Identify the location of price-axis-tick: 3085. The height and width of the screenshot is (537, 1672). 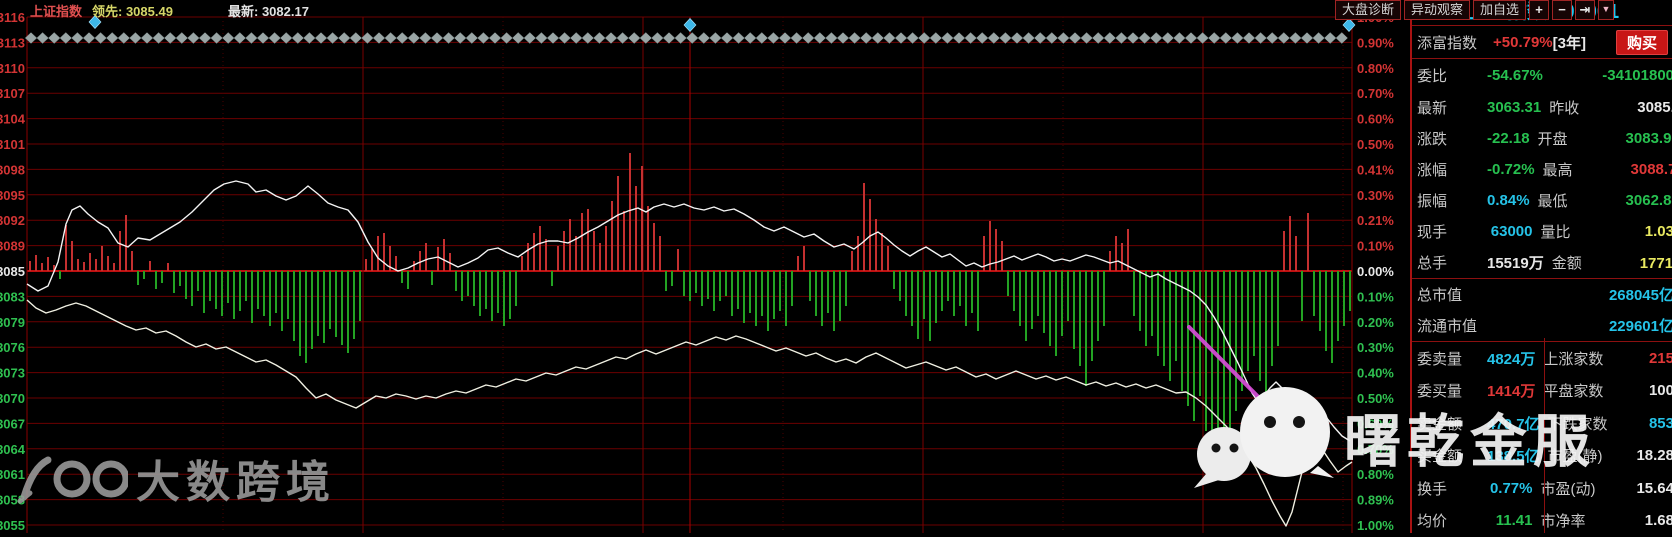
(12, 271).